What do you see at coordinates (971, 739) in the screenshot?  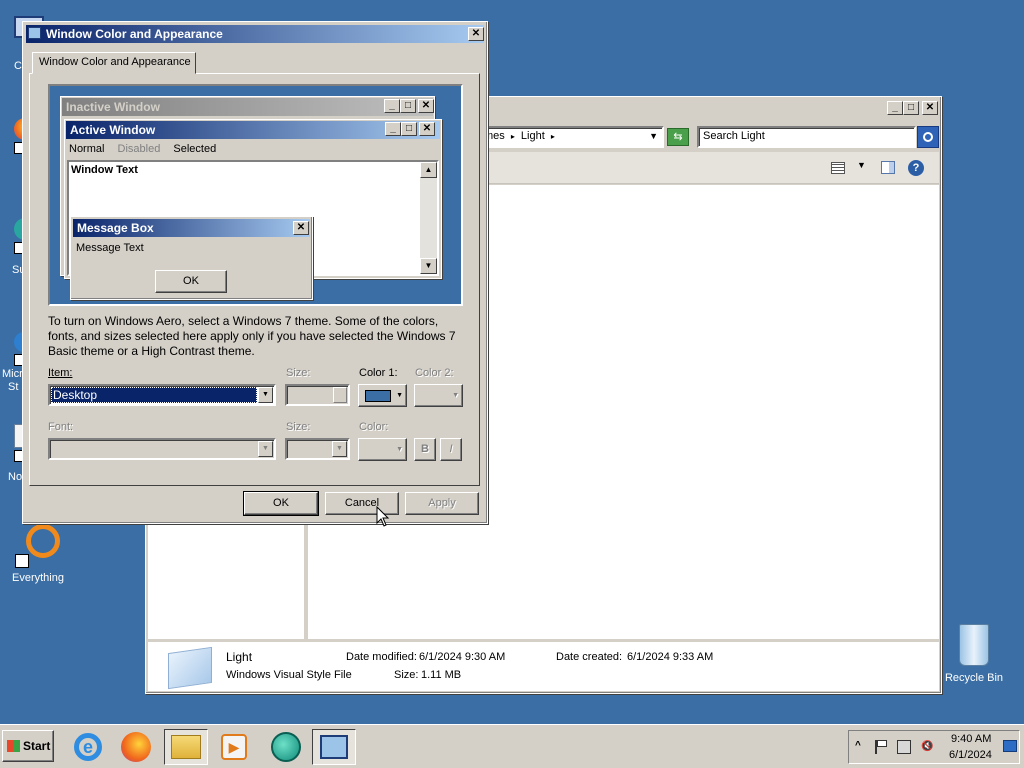 I see `clock-time: 9:40 AM` at bounding box center [971, 739].